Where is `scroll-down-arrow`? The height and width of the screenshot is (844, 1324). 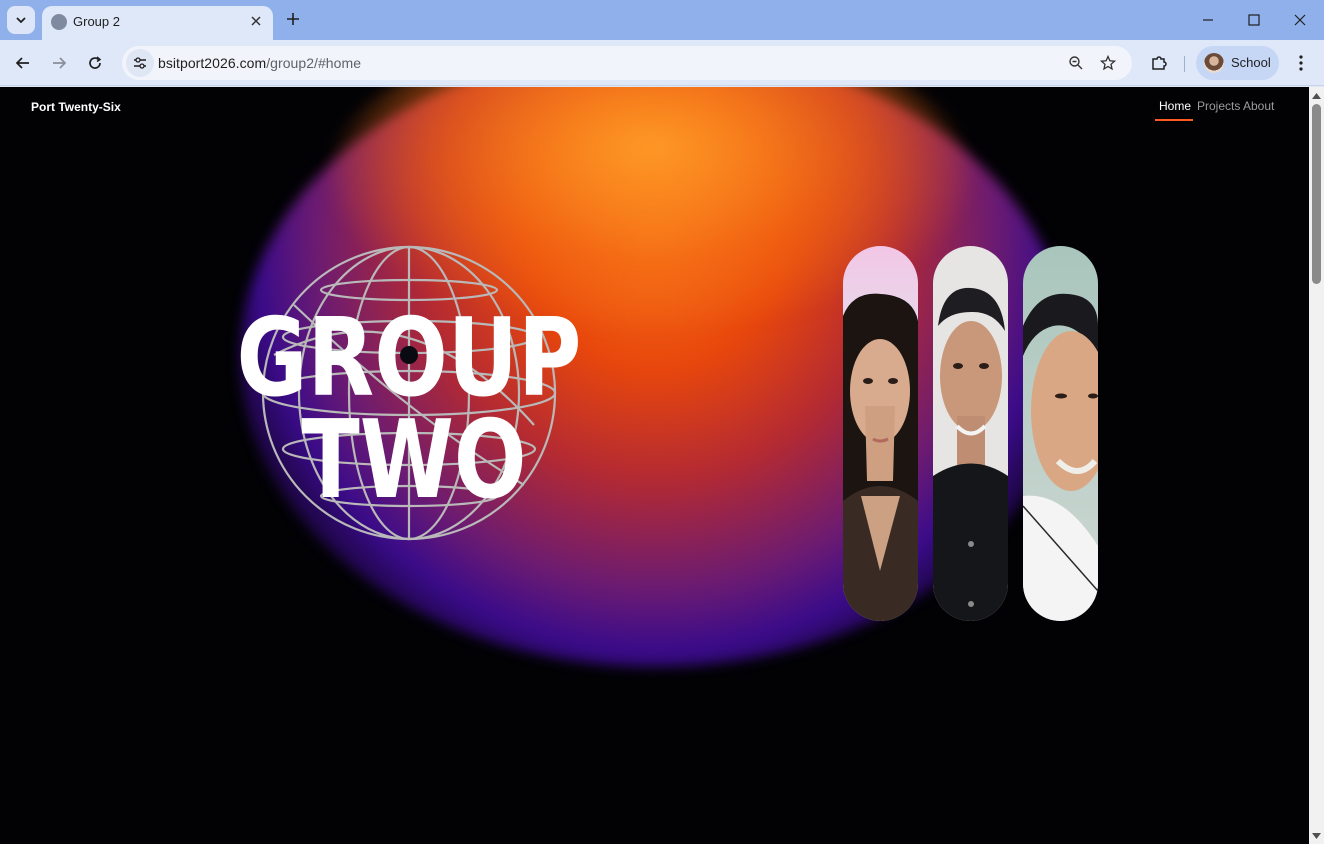
scroll-down-arrow is located at coordinates (1316, 836).